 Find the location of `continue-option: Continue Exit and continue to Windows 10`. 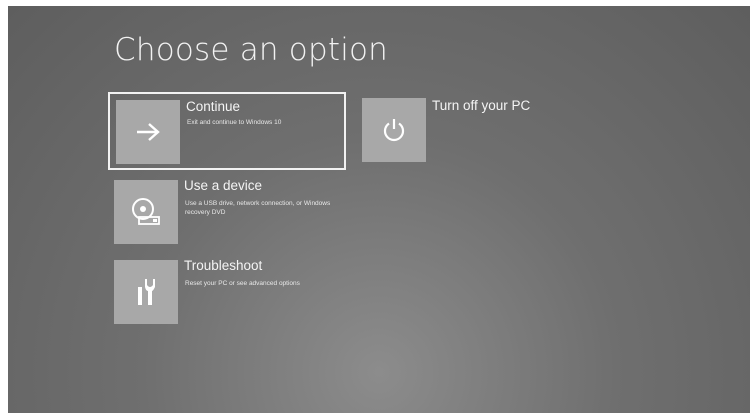

continue-option: Continue Exit and continue to Windows 10 is located at coordinates (227, 131).